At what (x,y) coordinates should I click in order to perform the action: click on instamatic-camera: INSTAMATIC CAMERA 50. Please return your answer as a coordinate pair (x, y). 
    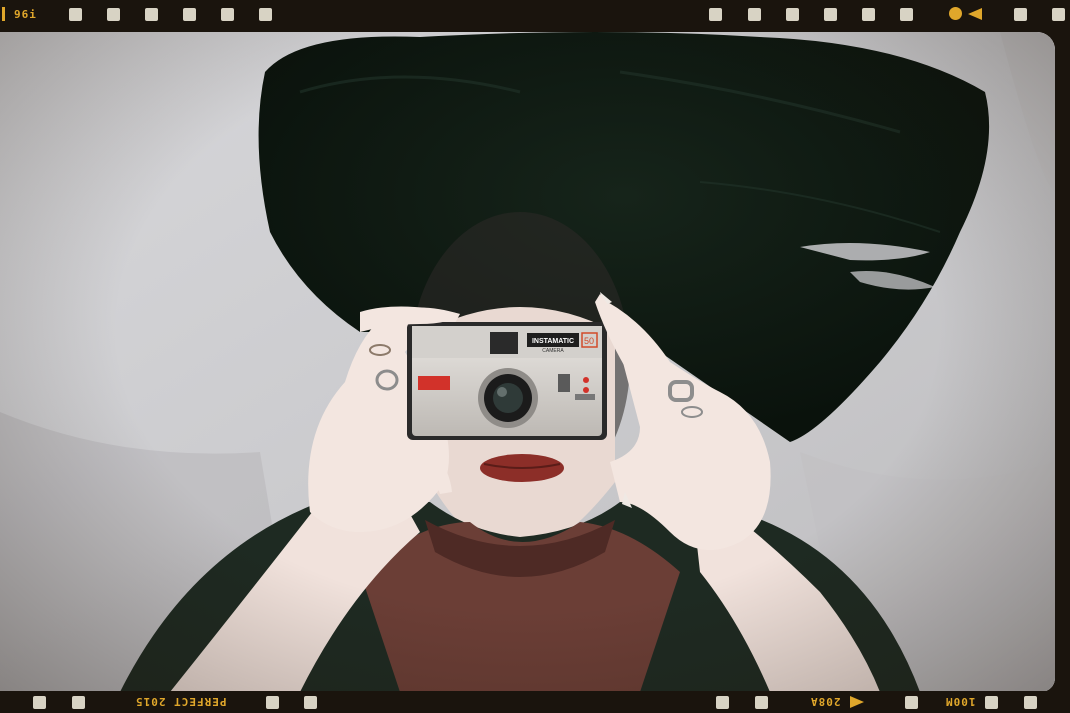
    Looking at the image, I should click on (507, 381).